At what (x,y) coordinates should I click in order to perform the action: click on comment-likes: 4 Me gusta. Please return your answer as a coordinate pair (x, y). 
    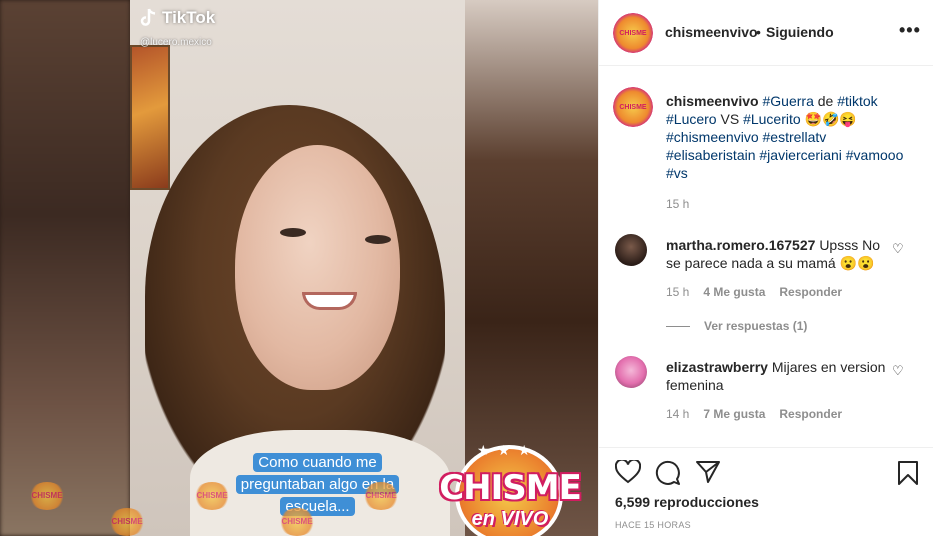
    Looking at the image, I should click on (734, 292).